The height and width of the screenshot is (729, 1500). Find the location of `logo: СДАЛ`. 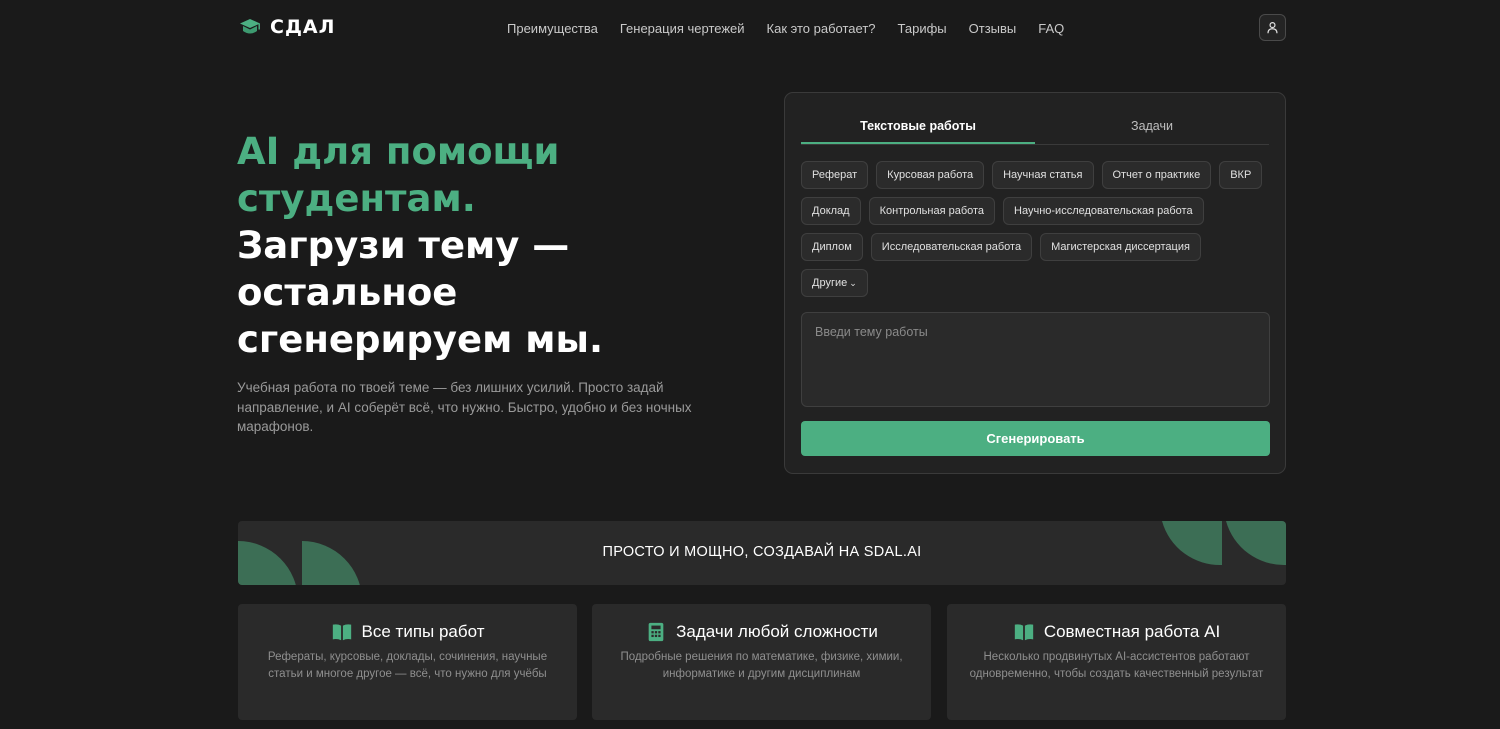

logo: СДАЛ is located at coordinates (286, 27).